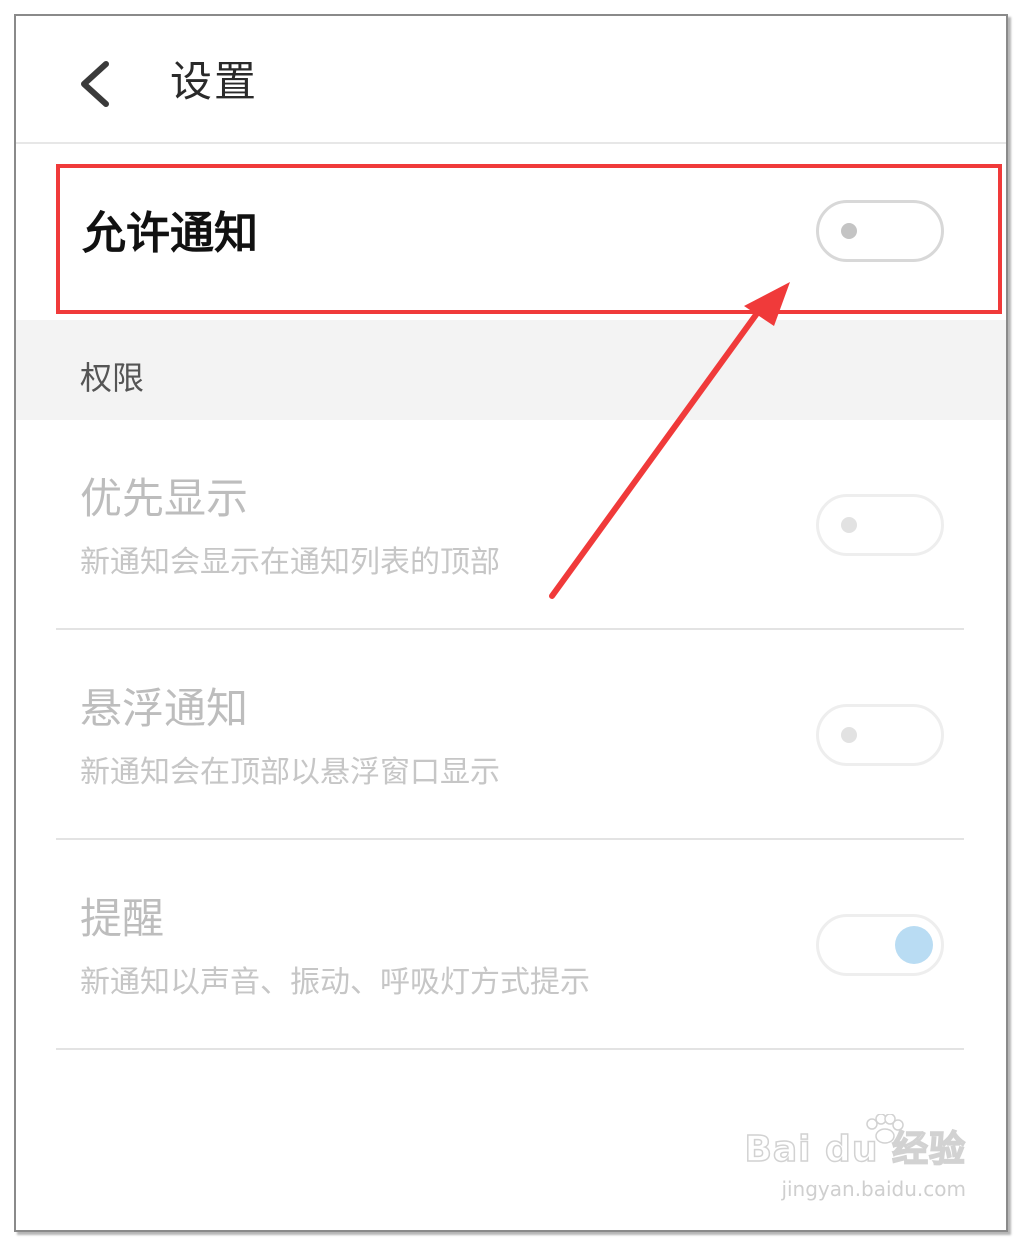 This screenshot has height=1248, width=1026. Describe the element at coordinates (170, 233) in the screenshot. I see `allow-notifications-label: 允许通知` at that location.